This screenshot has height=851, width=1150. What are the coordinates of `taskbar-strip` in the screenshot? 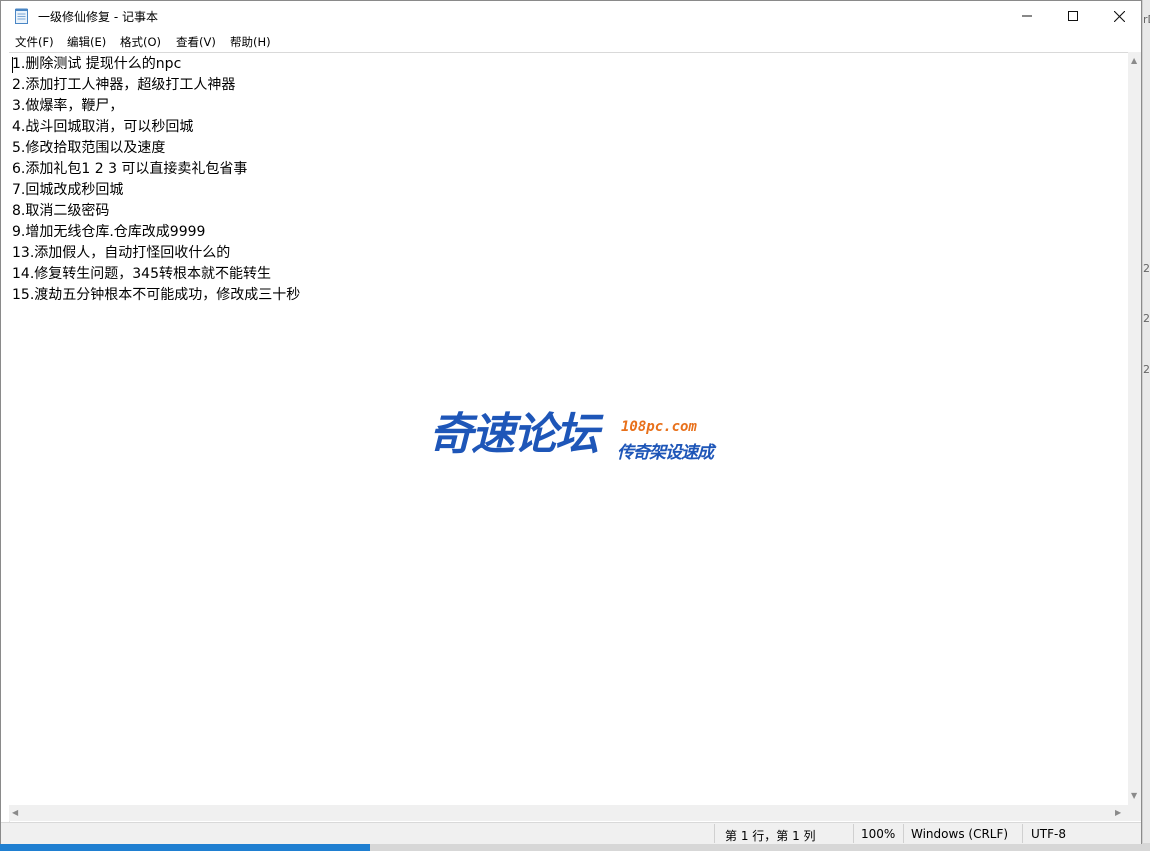 It's located at (575, 847).